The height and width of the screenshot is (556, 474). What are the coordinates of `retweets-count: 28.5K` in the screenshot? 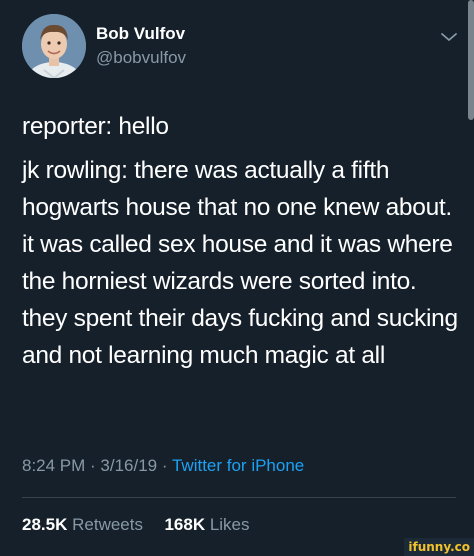 It's located at (44, 524).